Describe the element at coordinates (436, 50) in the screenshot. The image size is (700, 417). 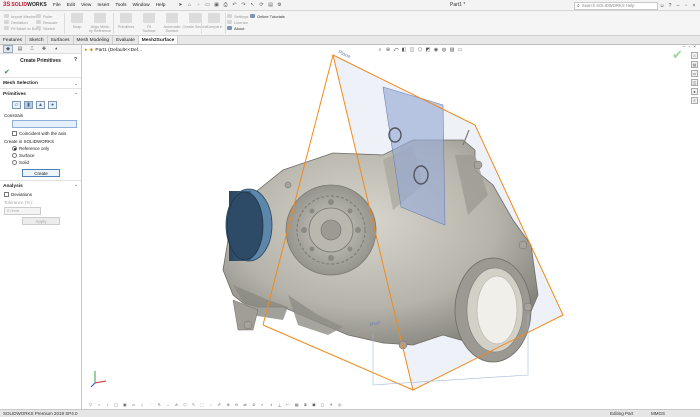
I see `hide-show-items-icon: ◉` at that location.